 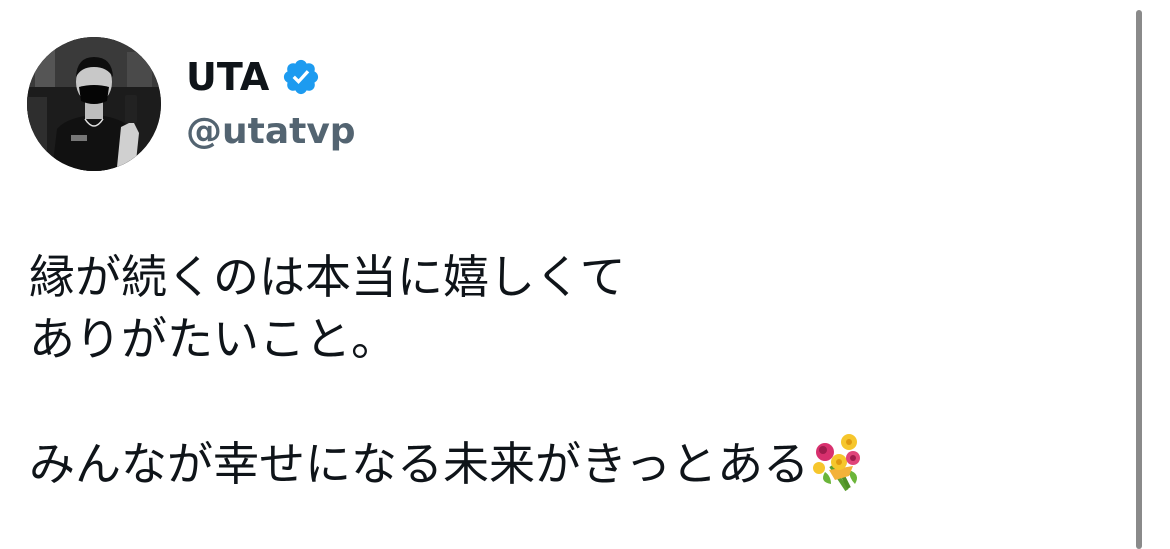 I want to click on display-name: UTA, so click(x=227, y=77).